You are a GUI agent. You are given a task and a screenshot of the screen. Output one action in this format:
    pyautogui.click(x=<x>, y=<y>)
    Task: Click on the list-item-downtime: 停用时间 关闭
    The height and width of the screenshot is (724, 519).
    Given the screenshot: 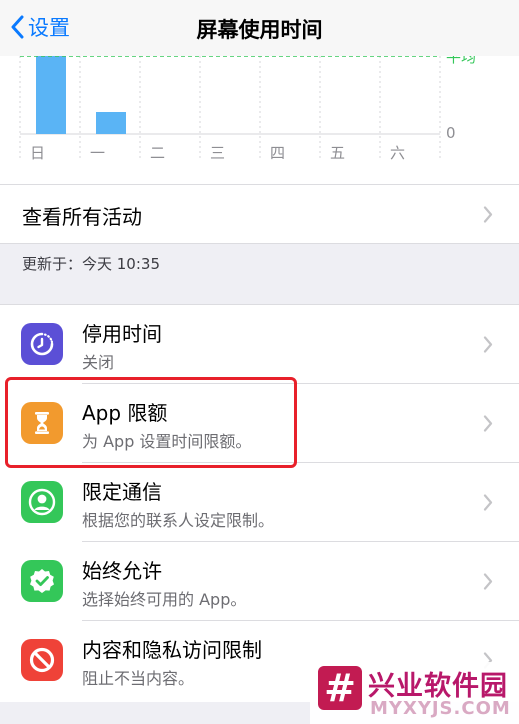 What is the action you would take?
    pyautogui.click(x=259, y=344)
    